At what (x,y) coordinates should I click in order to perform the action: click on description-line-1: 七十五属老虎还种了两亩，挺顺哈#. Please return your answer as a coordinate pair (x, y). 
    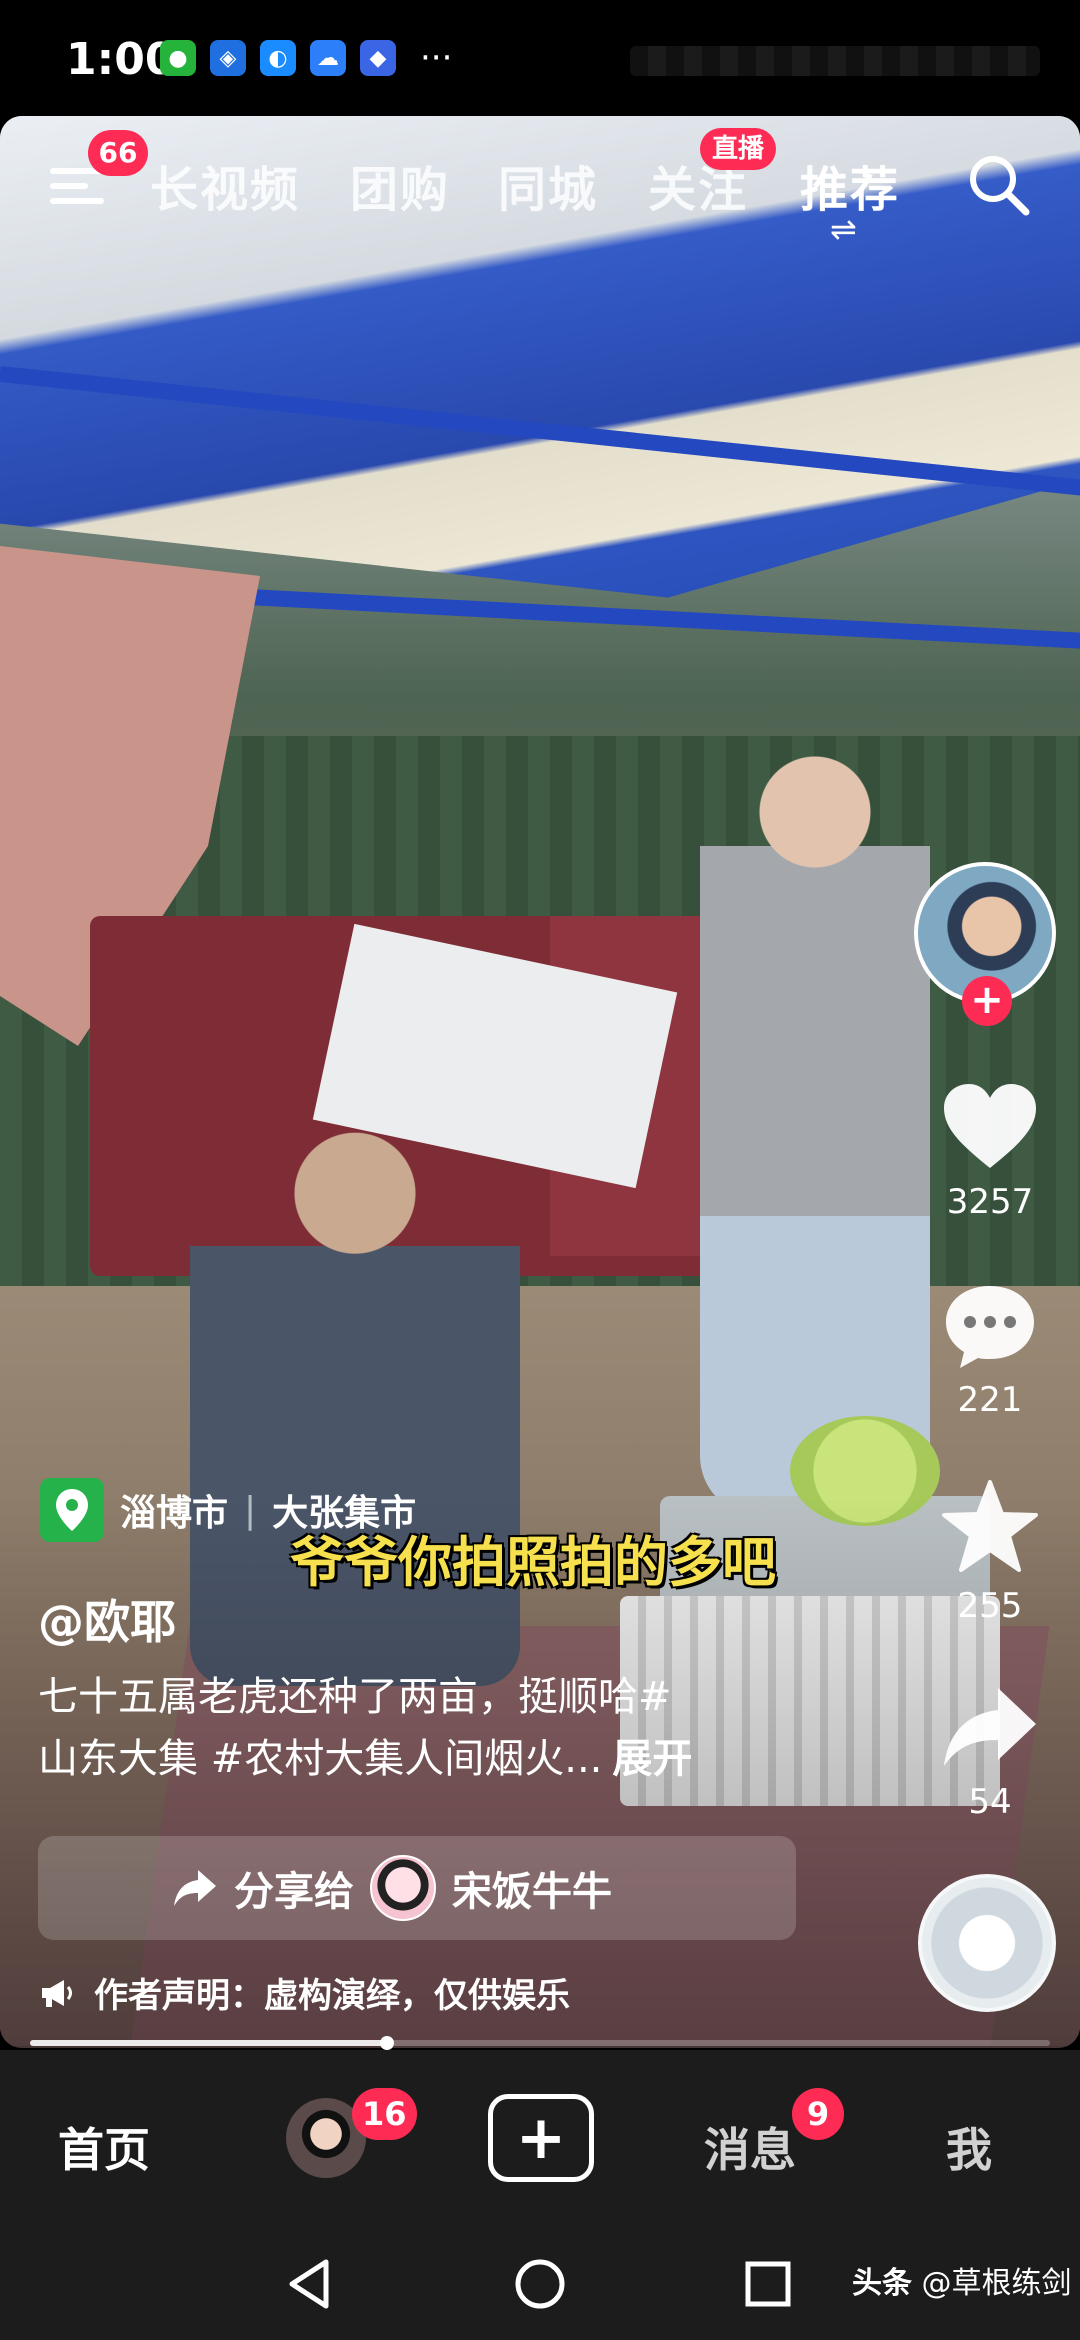
    Looking at the image, I should click on (355, 1697).